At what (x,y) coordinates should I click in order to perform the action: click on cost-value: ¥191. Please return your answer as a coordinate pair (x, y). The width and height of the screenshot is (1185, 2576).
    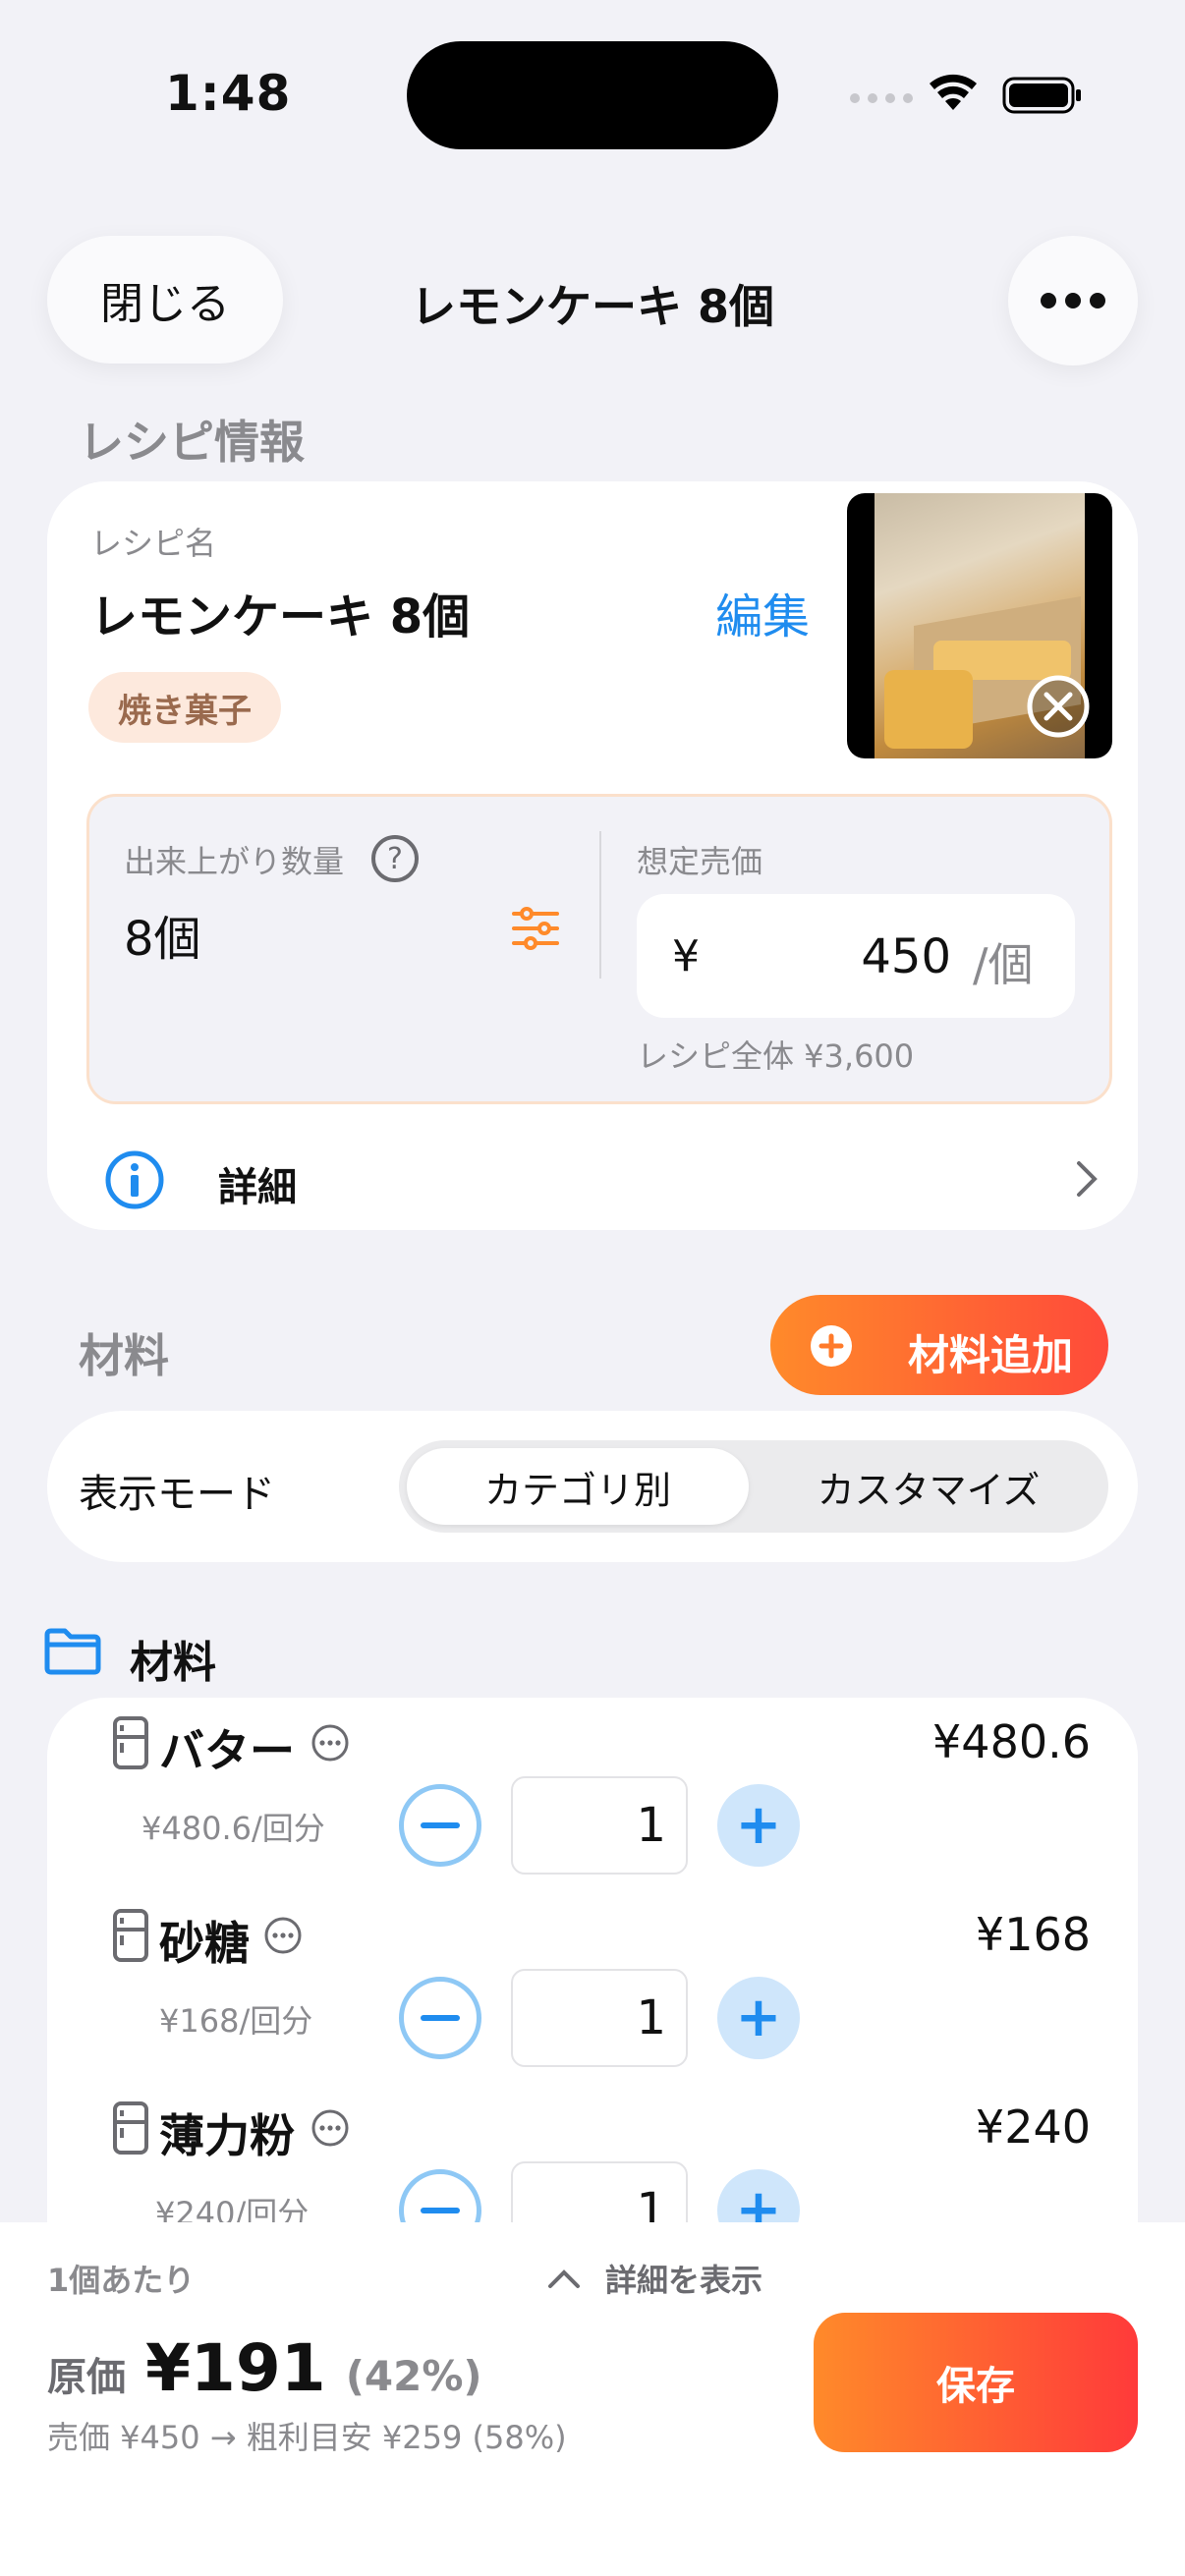
    Looking at the image, I should click on (236, 2368).